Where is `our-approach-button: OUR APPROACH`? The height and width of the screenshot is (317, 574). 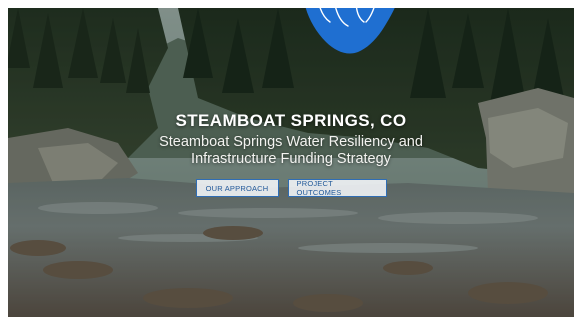
our-approach-button: OUR APPROACH is located at coordinates (237, 188).